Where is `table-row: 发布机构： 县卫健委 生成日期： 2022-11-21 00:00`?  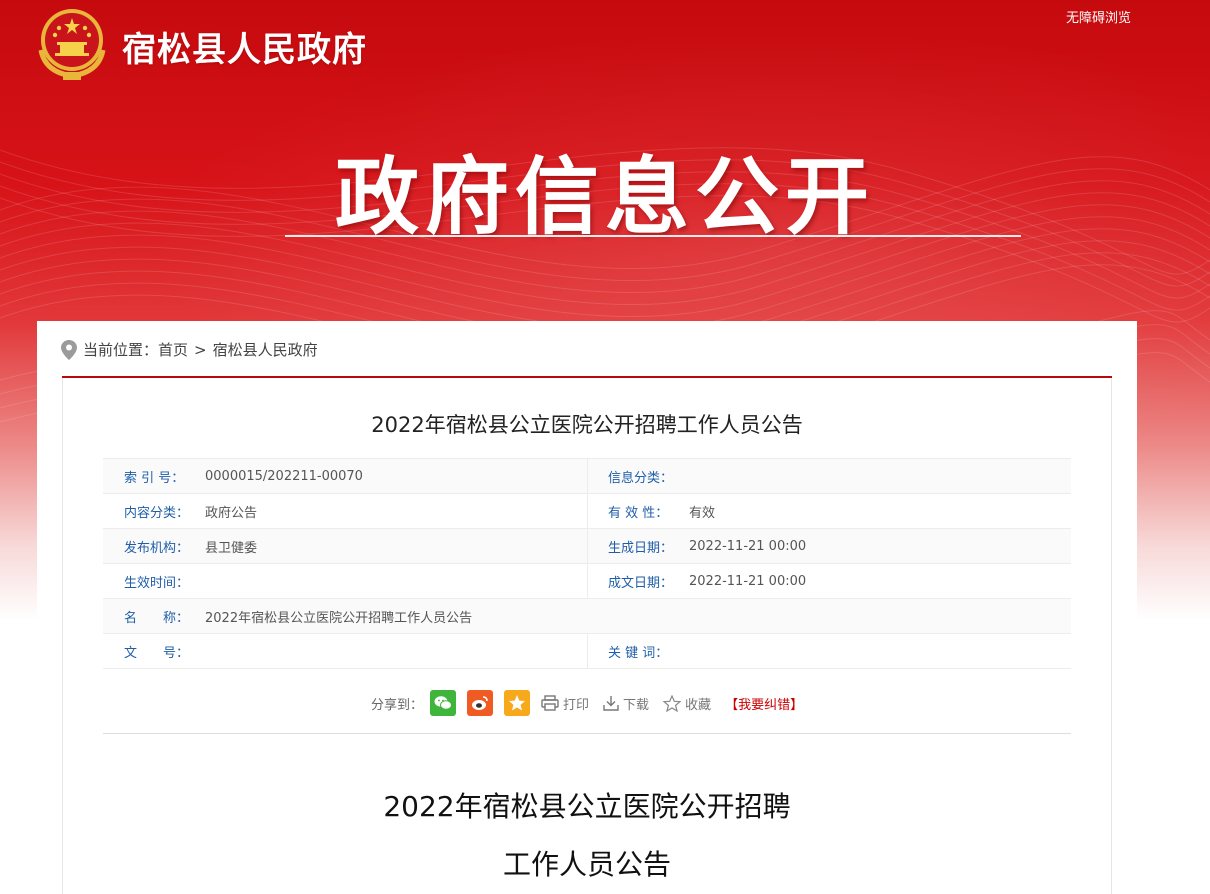
table-row: 发布机构： 县卫健委 生成日期： 2022-11-21 00:00 is located at coordinates (587, 546).